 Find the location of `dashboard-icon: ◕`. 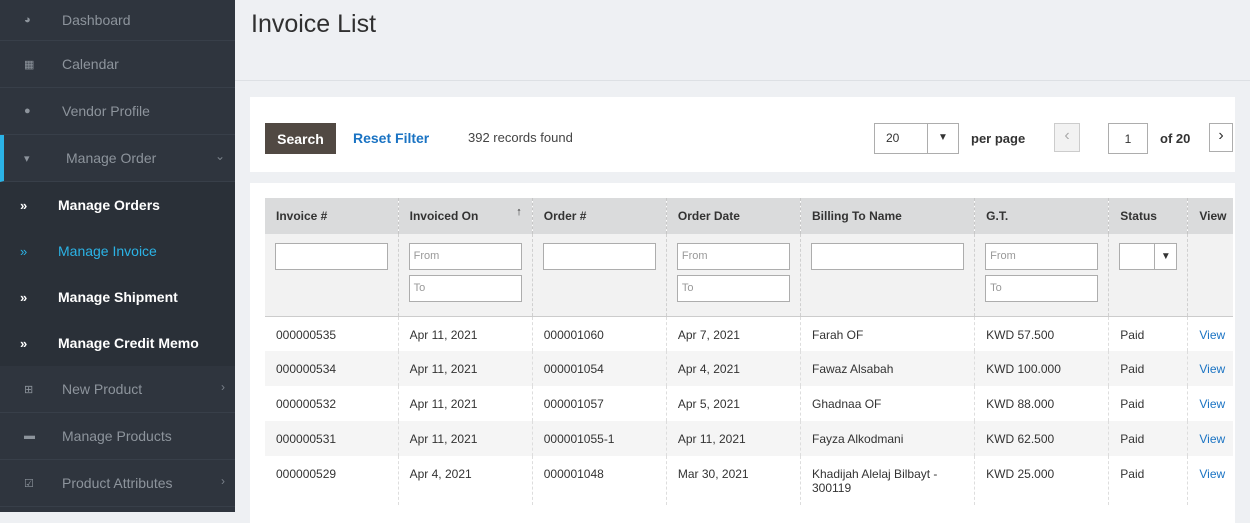

dashboard-icon: ◕ is located at coordinates (27, 20).